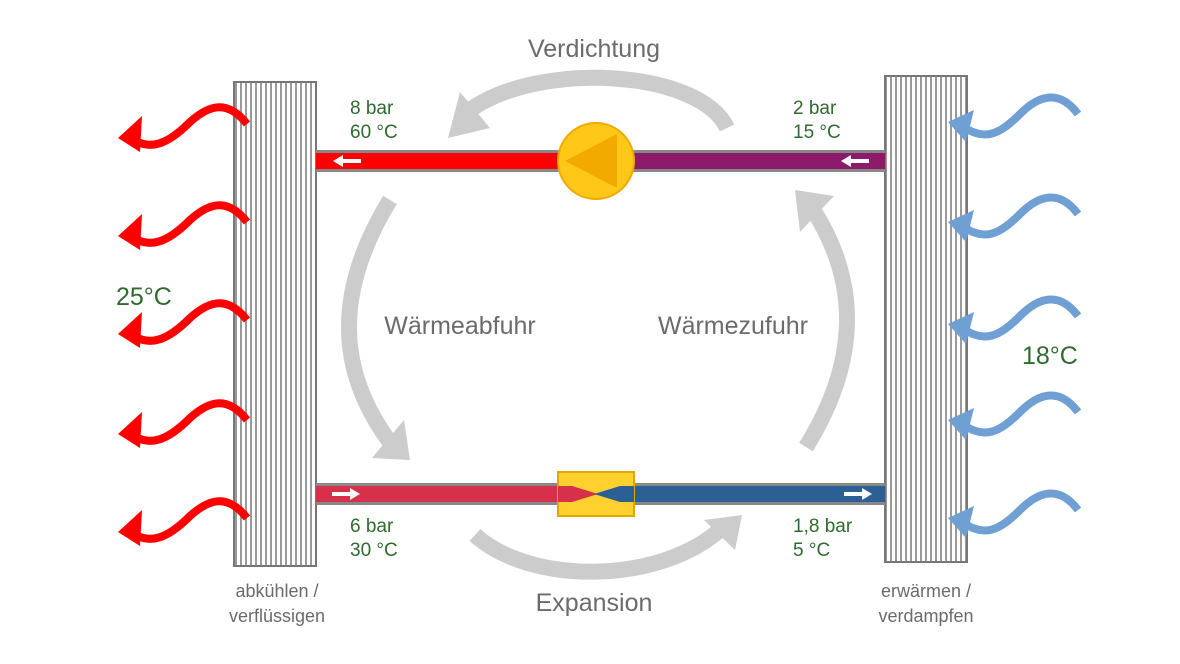 Image resolution: width=1180 pixels, height=664 pixels. What do you see at coordinates (596, 494) in the screenshot?
I see `valve-icon` at bounding box center [596, 494].